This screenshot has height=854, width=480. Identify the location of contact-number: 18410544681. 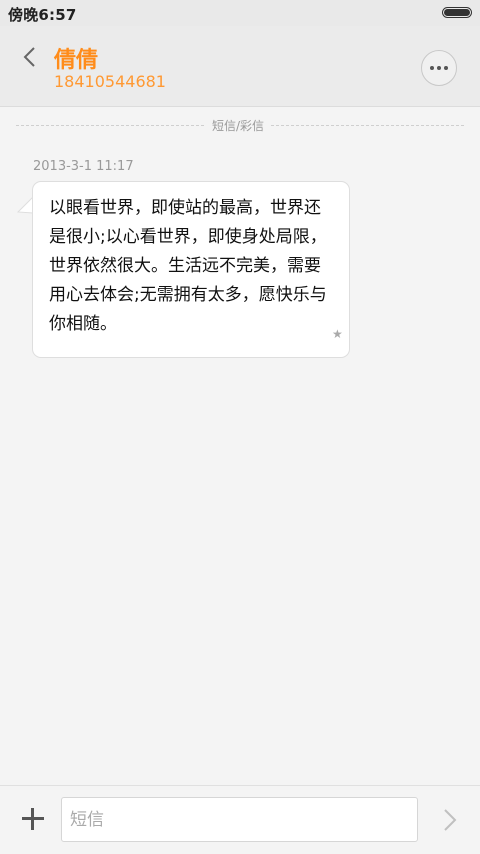
(110, 81).